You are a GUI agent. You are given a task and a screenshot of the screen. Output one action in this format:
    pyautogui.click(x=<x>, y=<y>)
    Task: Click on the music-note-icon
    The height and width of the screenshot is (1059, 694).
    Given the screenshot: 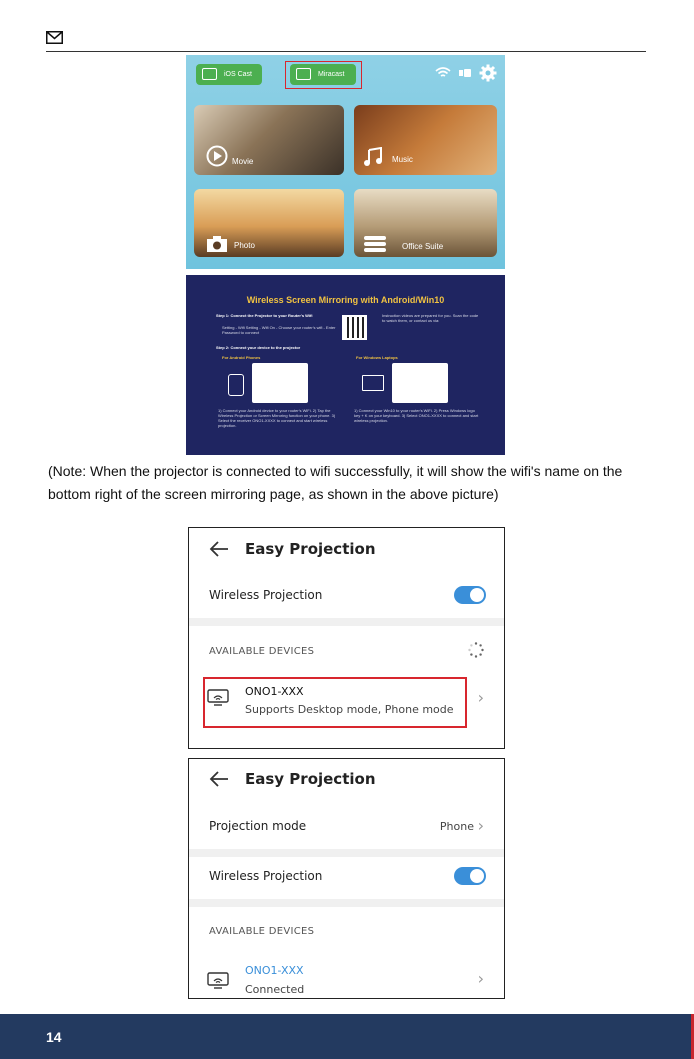 What is the action you would take?
    pyautogui.click(x=373, y=156)
    